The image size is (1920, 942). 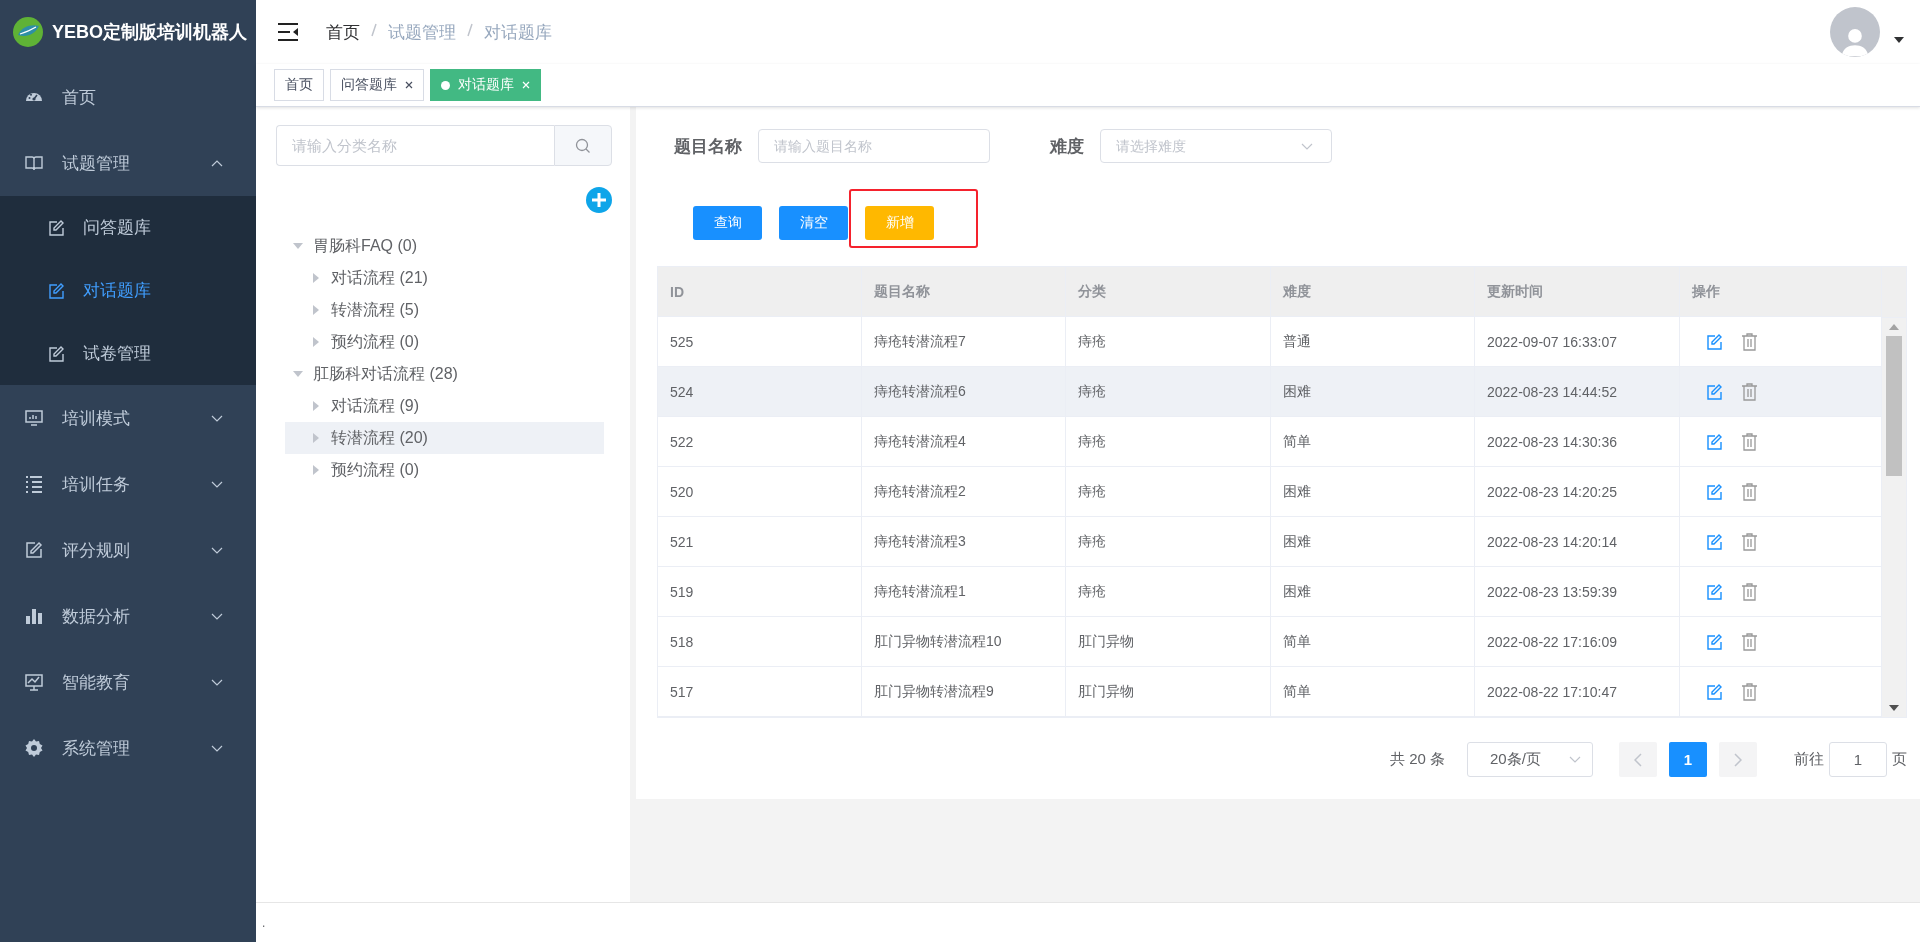 What do you see at coordinates (1577, 441) in the screenshot?
I see `table-cell: 2022-08-23 14:30:36` at bounding box center [1577, 441].